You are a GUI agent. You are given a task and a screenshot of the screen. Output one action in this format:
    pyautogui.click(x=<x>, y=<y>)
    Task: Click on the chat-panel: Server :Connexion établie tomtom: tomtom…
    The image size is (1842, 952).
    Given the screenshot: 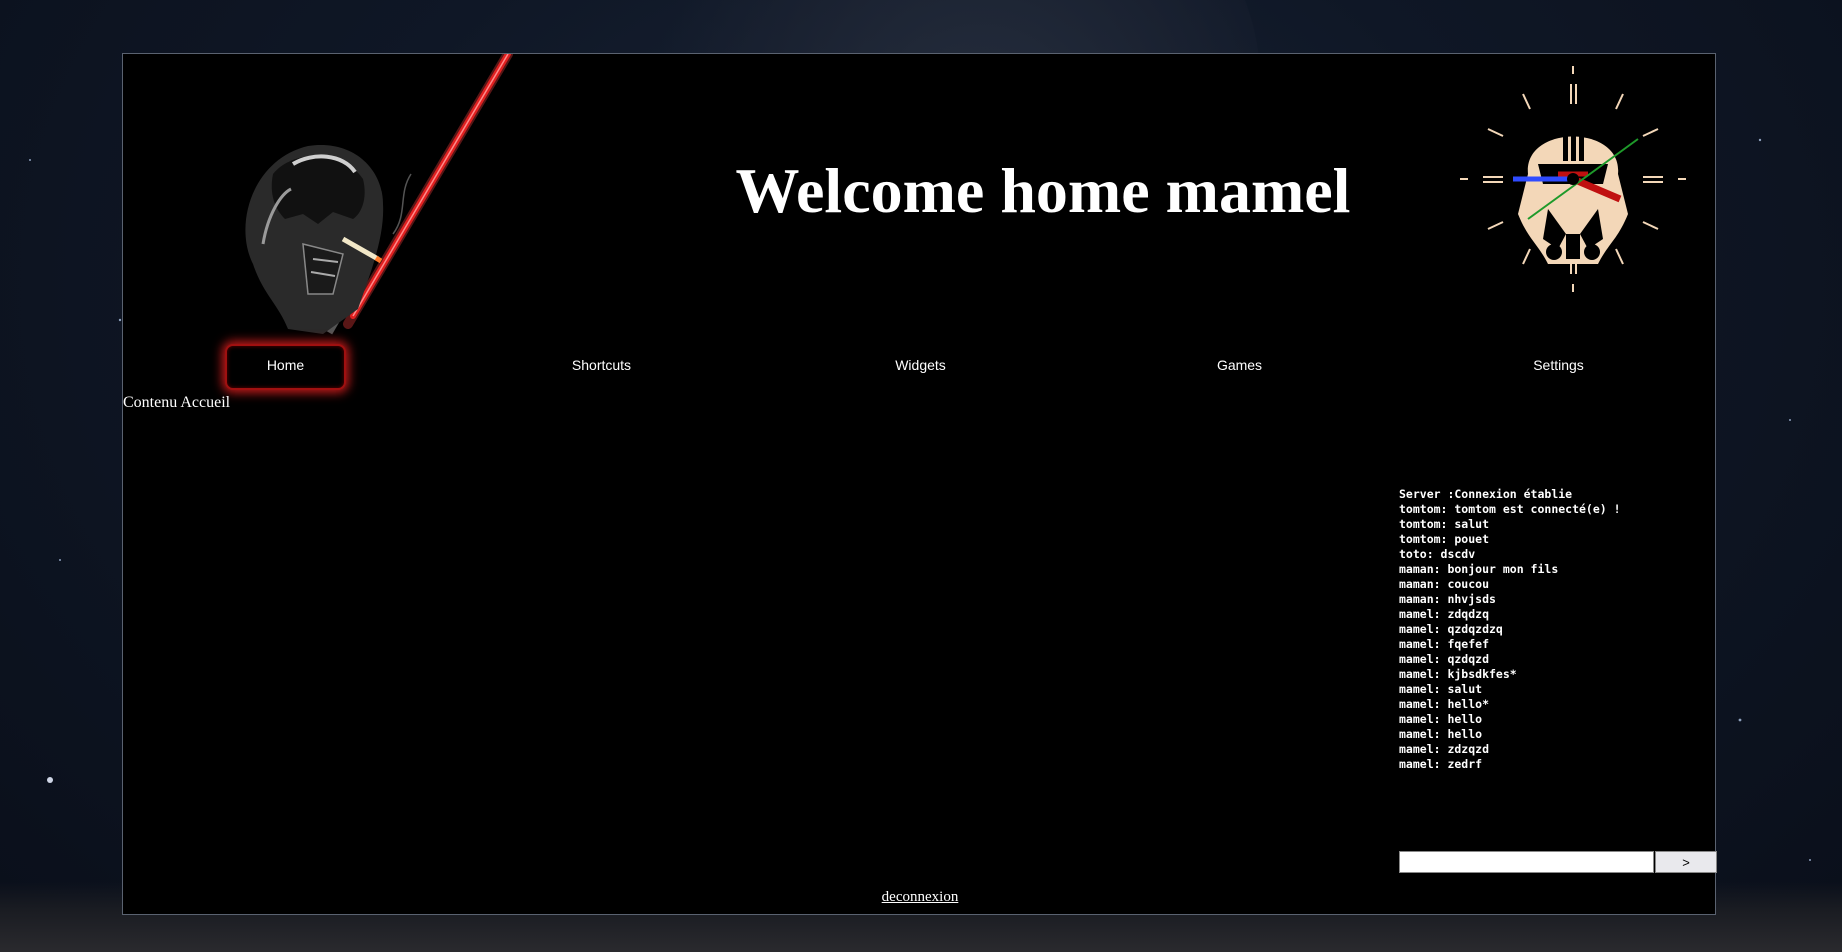 What is the action you would take?
    pyautogui.click(x=1558, y=629)
    